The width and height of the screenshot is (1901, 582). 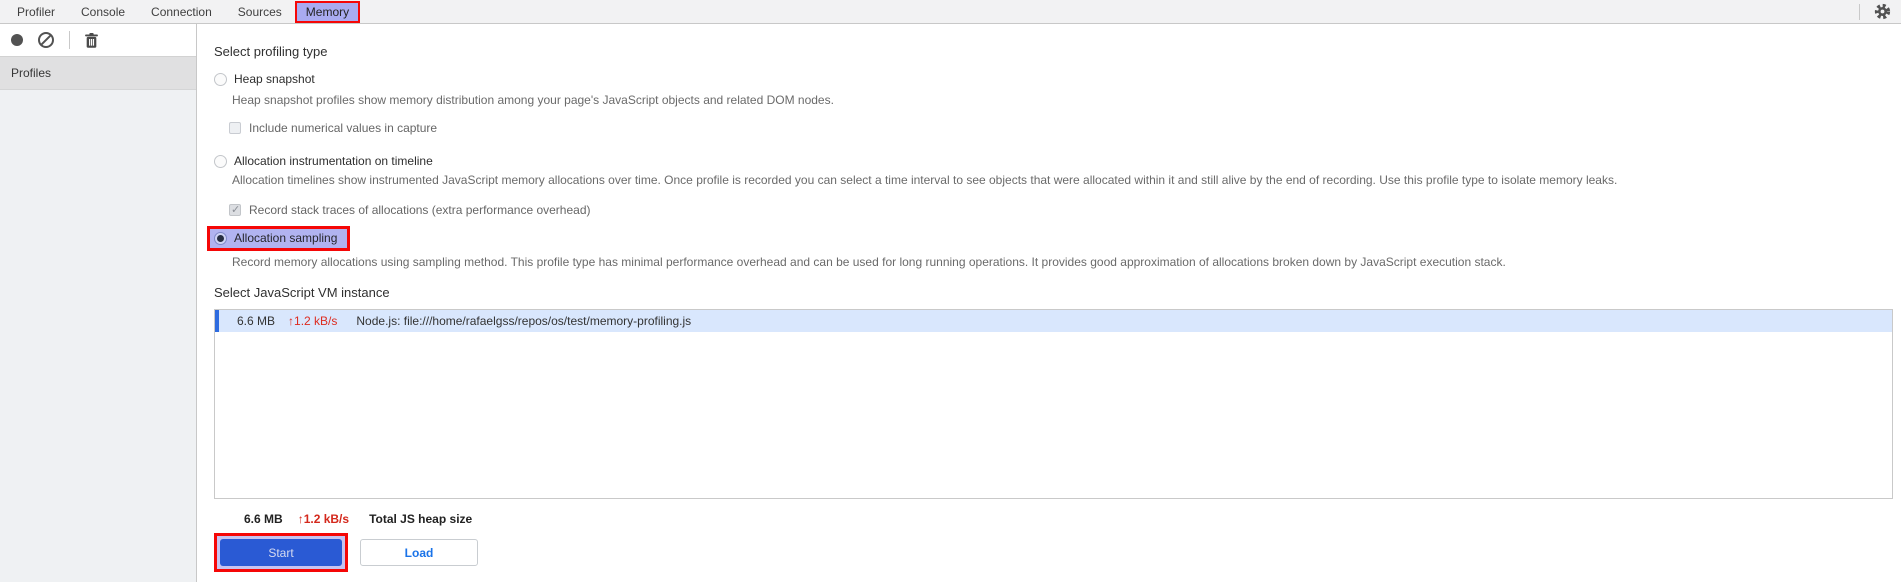 What do you see at coordinates (333, 161) in the screenshot?
I see `option-label: Allocation instrumentation on timeline` at bounding box center [333, 161].